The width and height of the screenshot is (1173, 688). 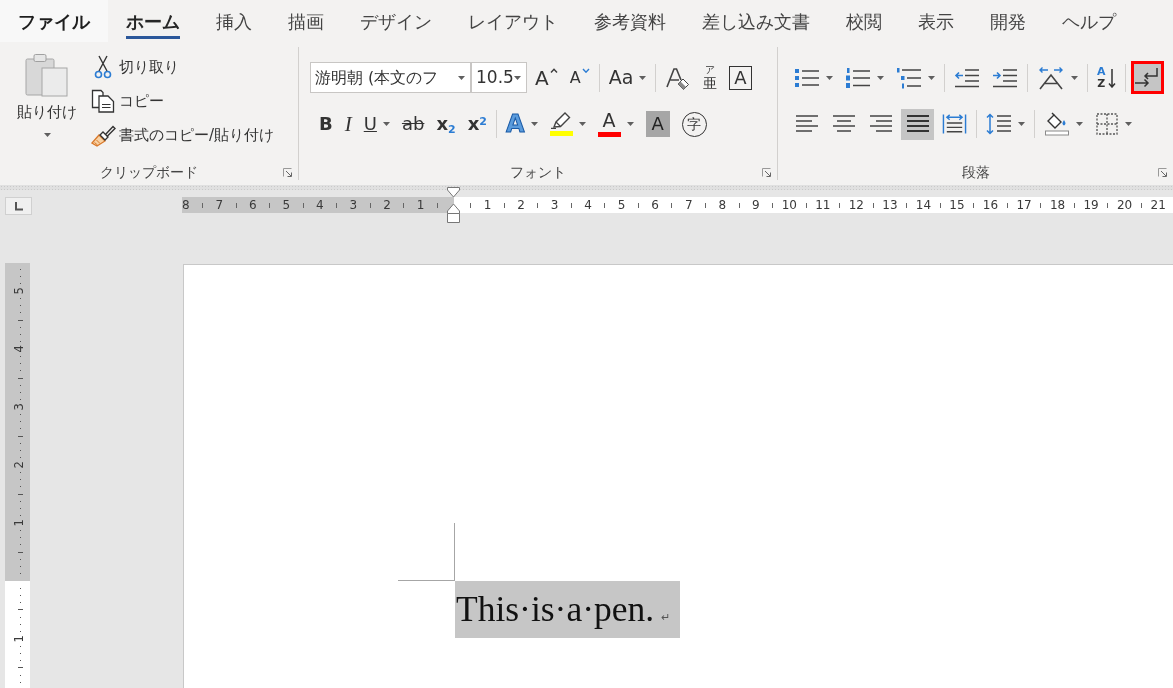 I want to click on ruler-number: 19, so click(x=1091, y=205).